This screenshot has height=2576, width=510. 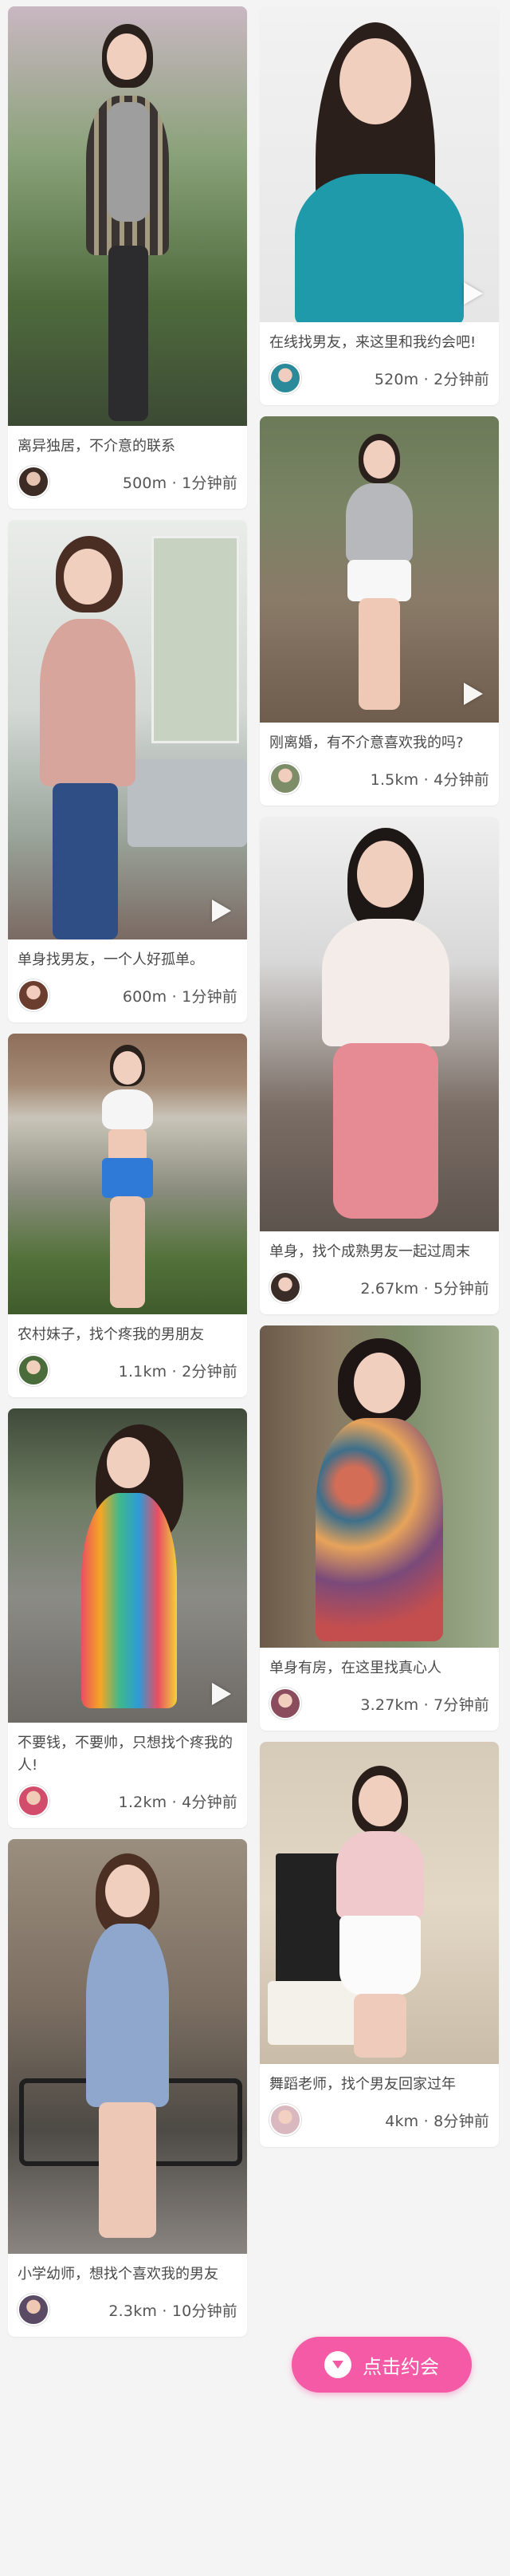 I want to click on card-meta: 600m · 1分钟前, so click(x=127, y=998).